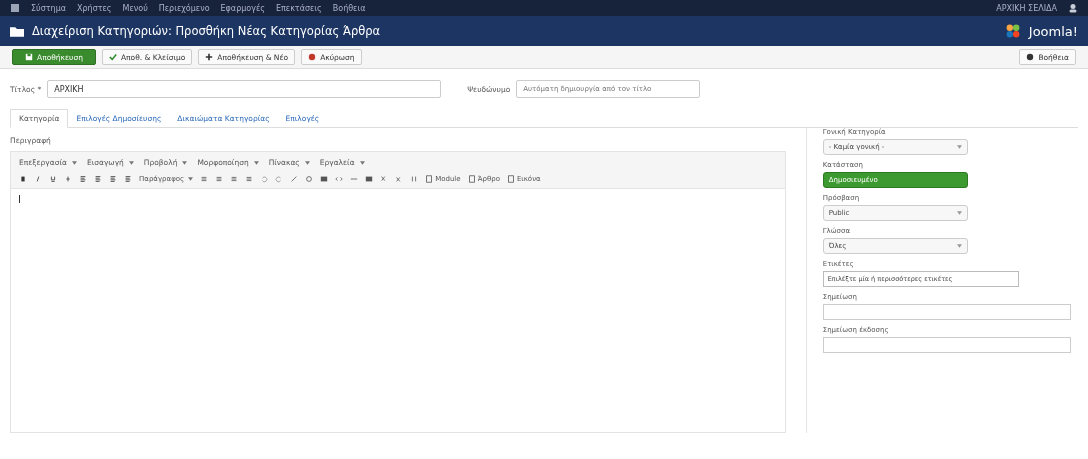 The height and width of the screenshot is (459, 1088). Describe the element at coordinates (312, 57) in the screenshot. I see `cancel-icon` at that location.